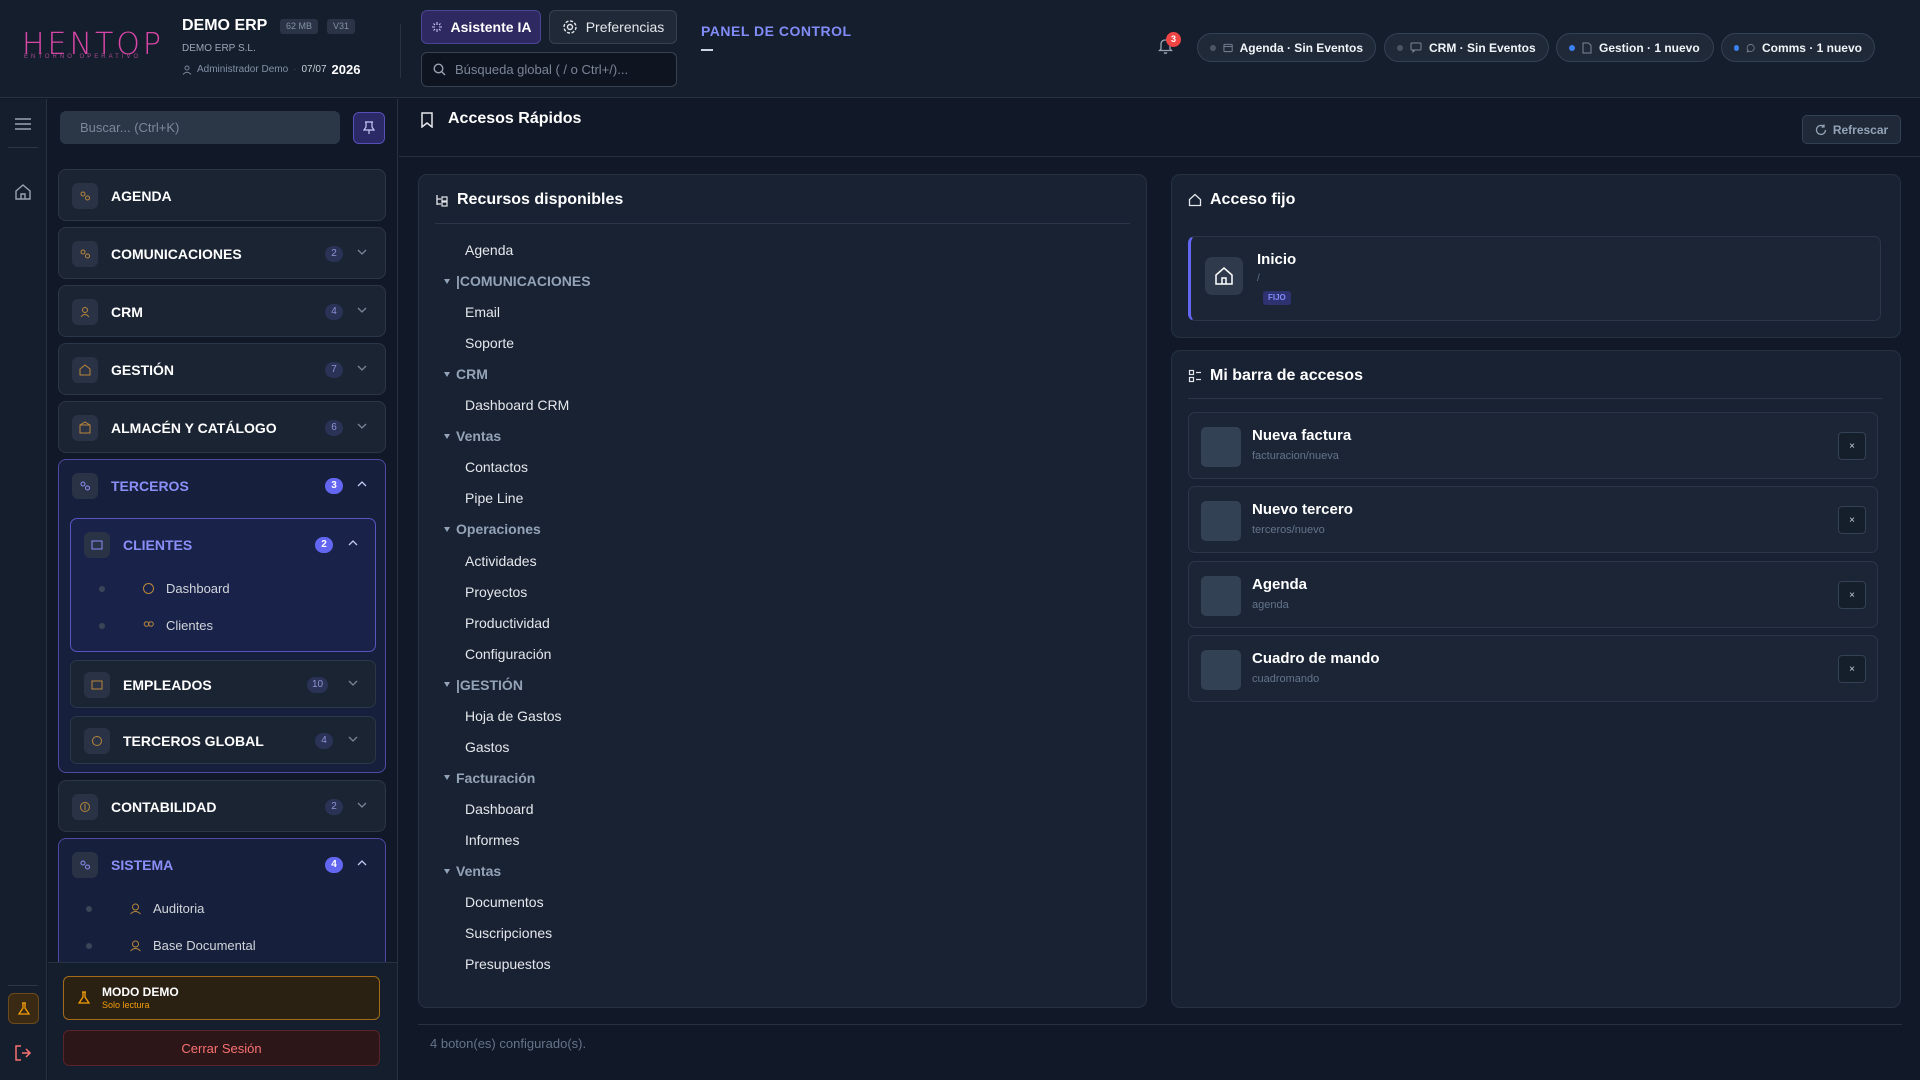  Describe the element at coordinates (489, 343) in the screenshot. I see `tree-item: Soporte` at that location.